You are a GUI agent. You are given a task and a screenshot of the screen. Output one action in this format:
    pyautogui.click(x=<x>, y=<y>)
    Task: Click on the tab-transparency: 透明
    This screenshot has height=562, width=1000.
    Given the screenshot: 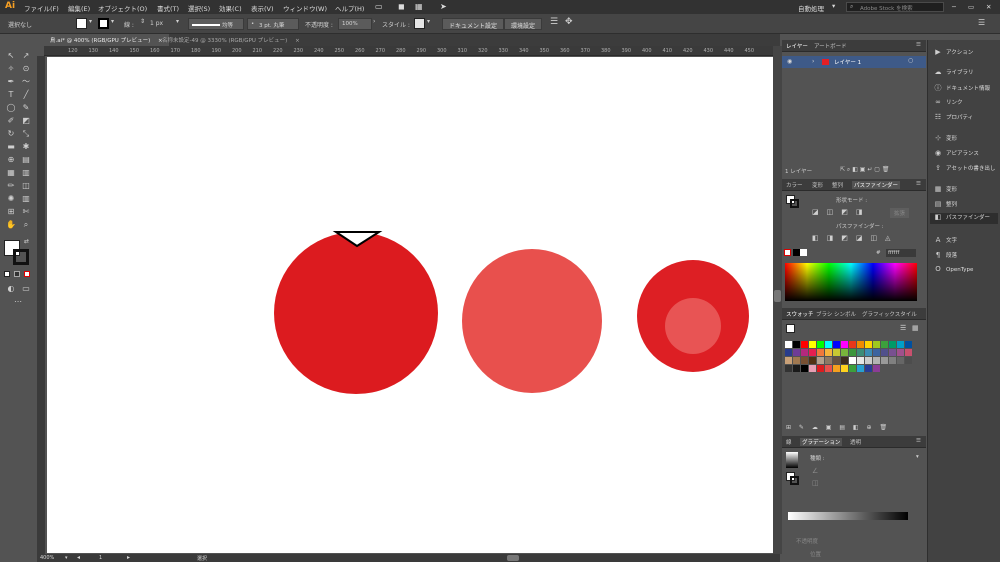 What is the action you would take?
    pyautogui.click(x=855, y=442)
    